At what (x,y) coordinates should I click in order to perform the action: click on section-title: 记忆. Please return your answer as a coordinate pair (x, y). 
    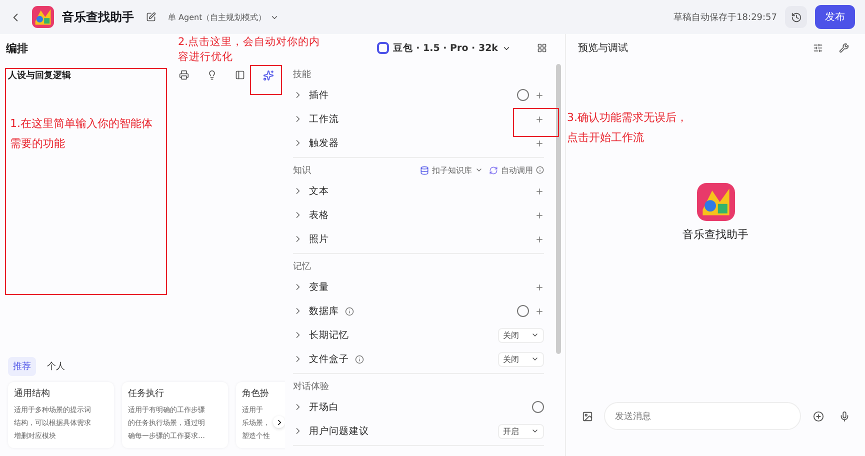
    Looking at the image, I should click on (302, 266).